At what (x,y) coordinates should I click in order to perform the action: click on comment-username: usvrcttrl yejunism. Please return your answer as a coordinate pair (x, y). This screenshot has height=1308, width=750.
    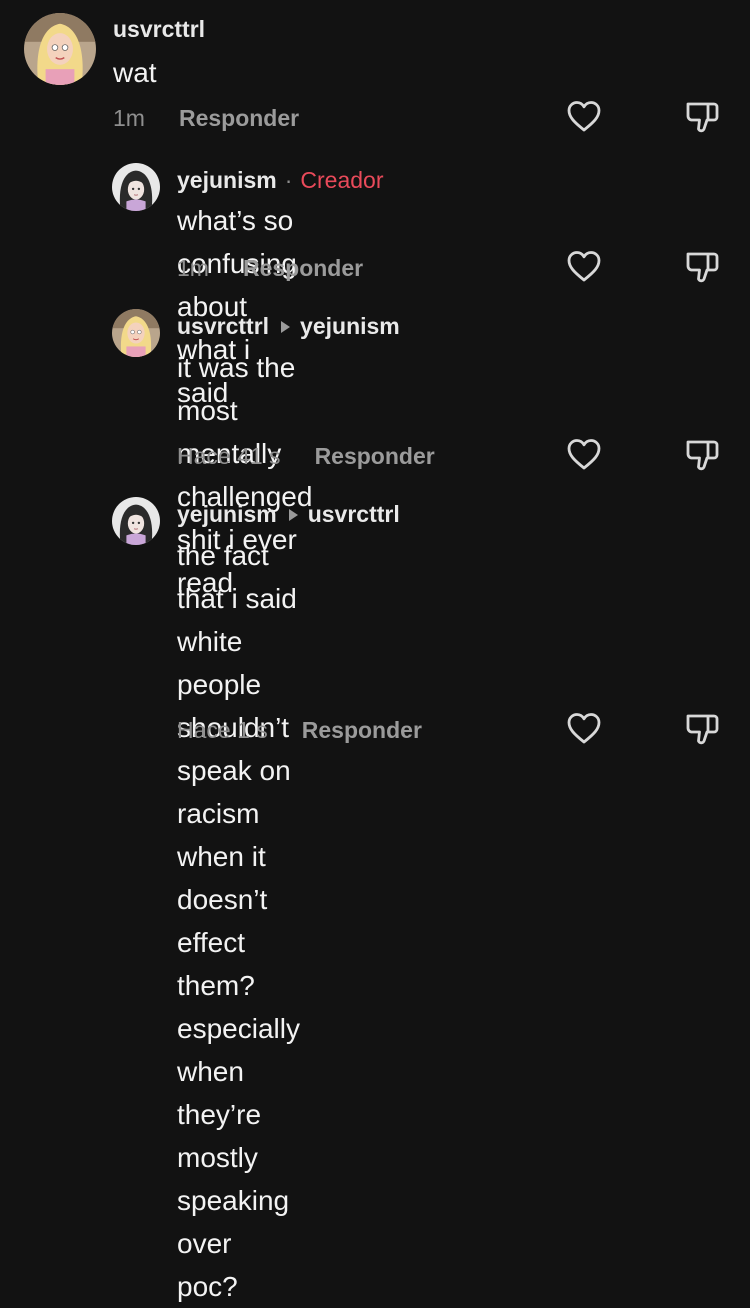
    Looking at the image, I should click on (288, 326).